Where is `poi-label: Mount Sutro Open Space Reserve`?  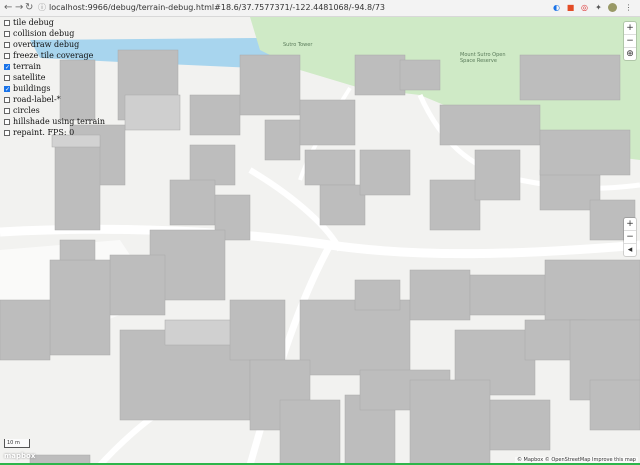 poi-label: Mount Sutro Open Space Reserve is located at coordinates (483, 58).